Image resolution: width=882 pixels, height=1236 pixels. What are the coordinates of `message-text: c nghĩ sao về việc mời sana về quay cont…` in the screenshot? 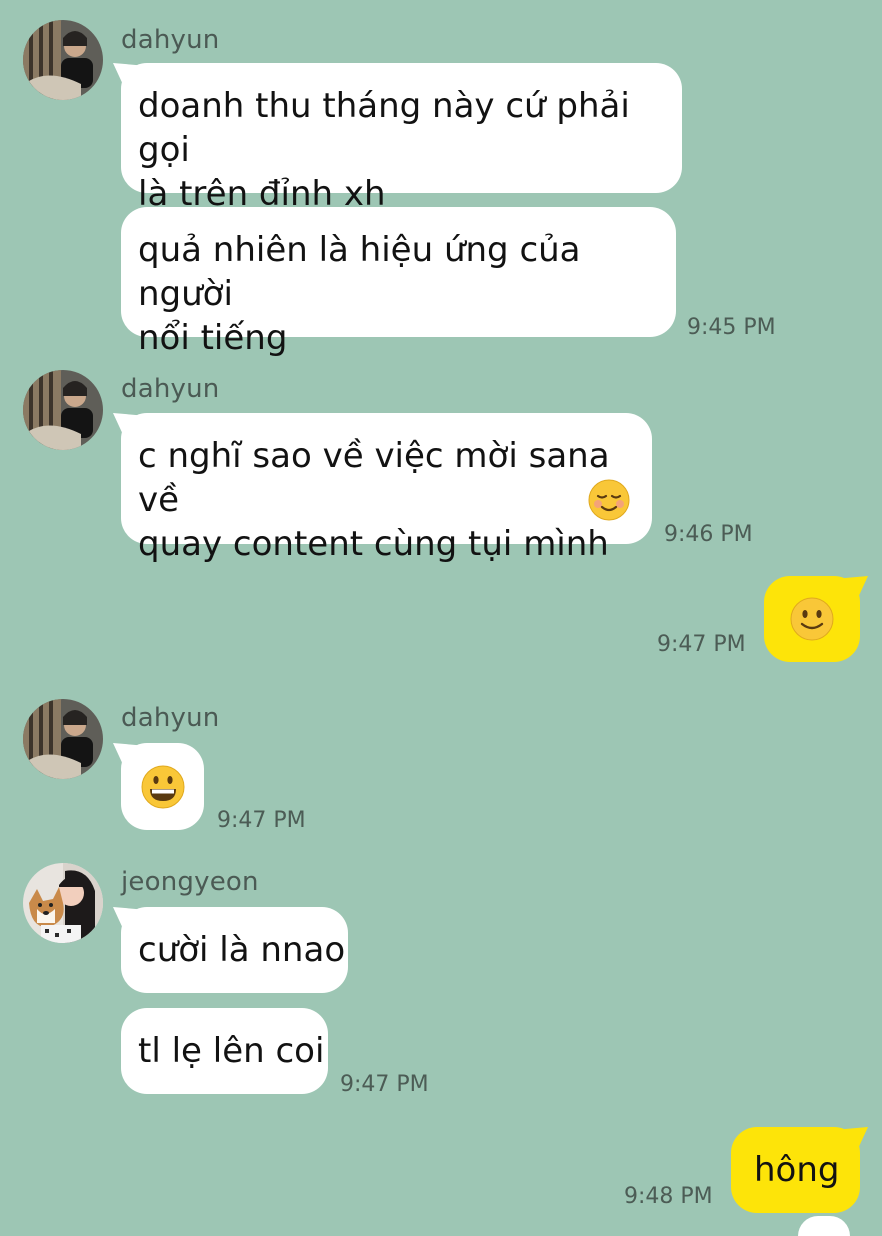 It's located at (374, 500).